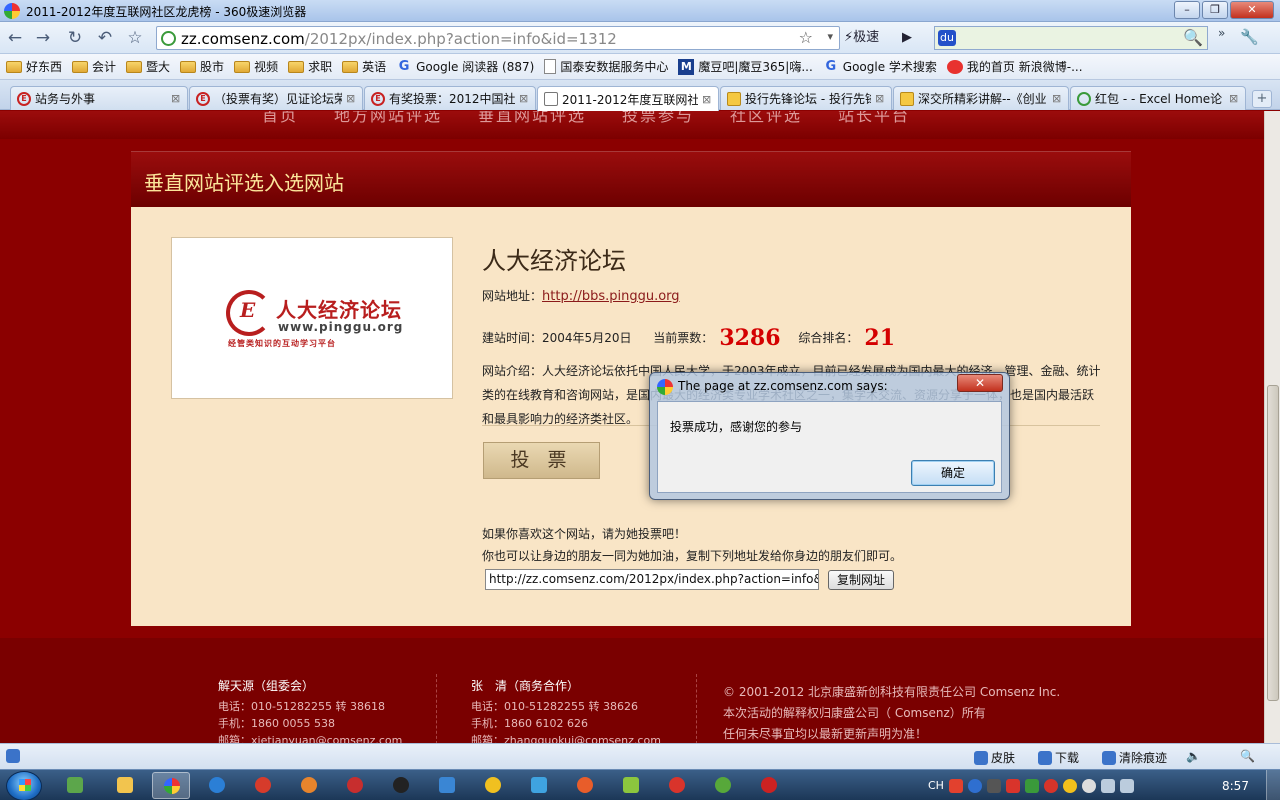  What do you see at coordinates (24, 785) in the screenshot?
I see `start-button` at bounding box center [24, 785].